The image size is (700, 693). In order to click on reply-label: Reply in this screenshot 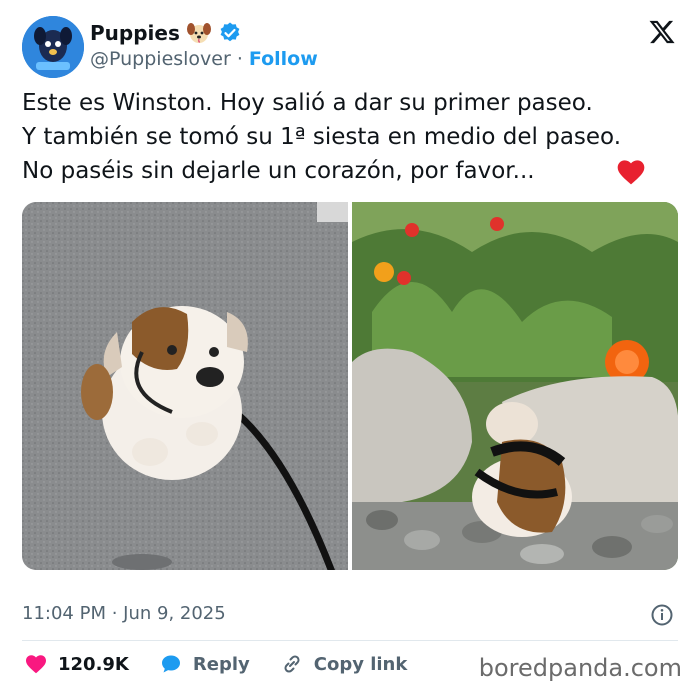, I will do `click(221, 664)`.